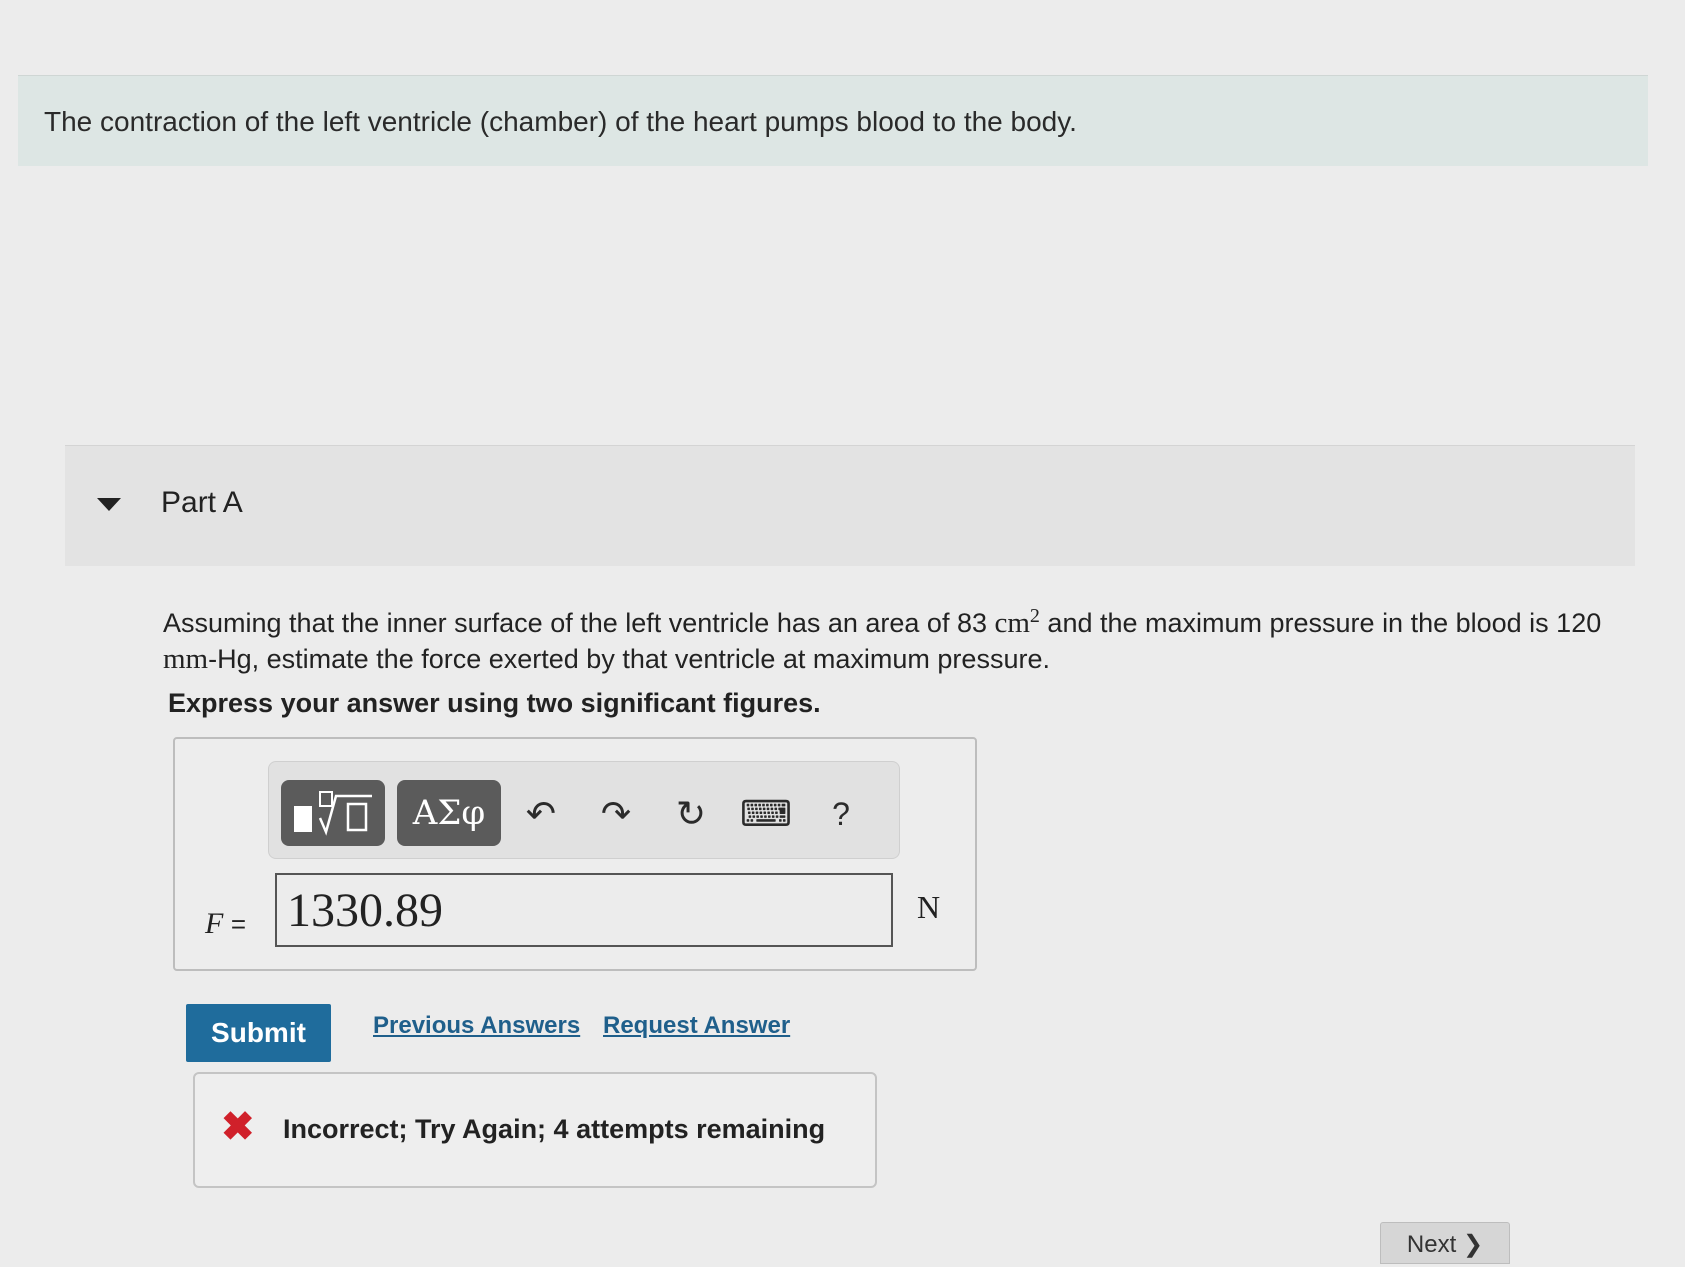 This screenshot has height=1267, width=1685. Describe the element at coordinates (238, 924) in the screenshot. I see `equals-sign: =` at that location.